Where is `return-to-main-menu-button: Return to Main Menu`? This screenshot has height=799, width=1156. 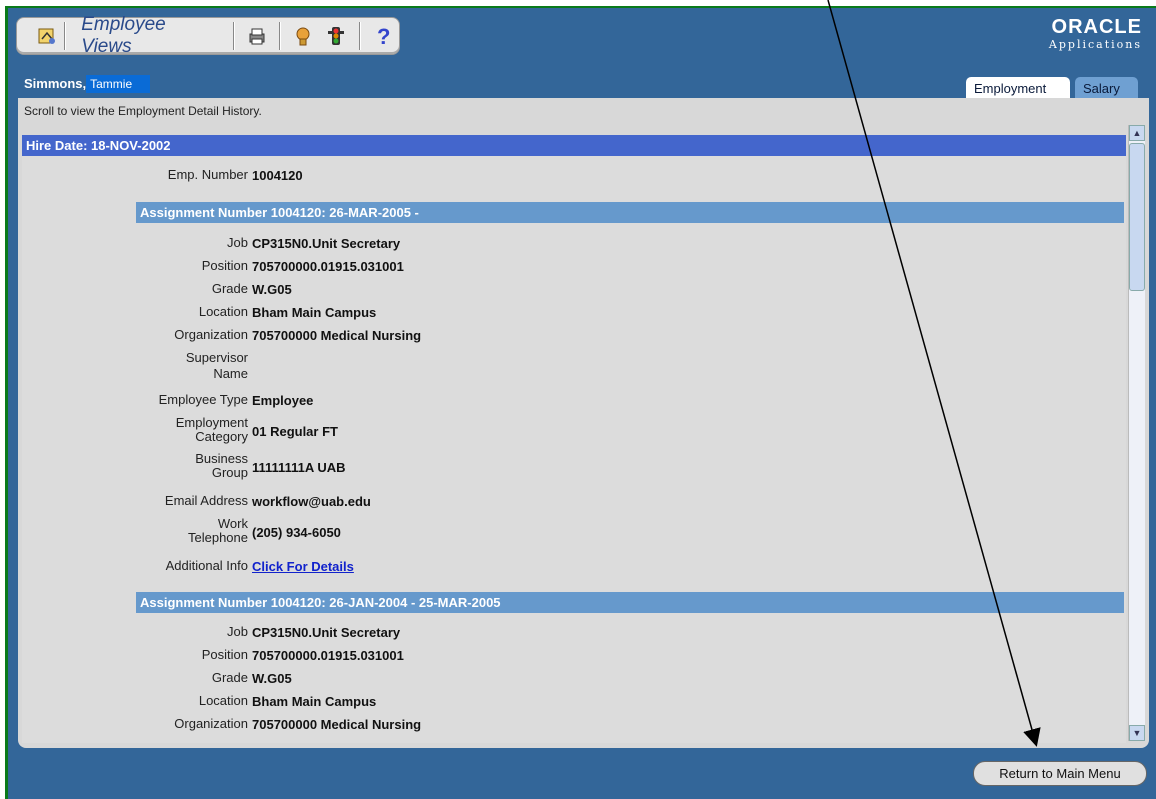
return-to-main-menu-button: Return to Main Menu is located at coordinates (1060, 773).